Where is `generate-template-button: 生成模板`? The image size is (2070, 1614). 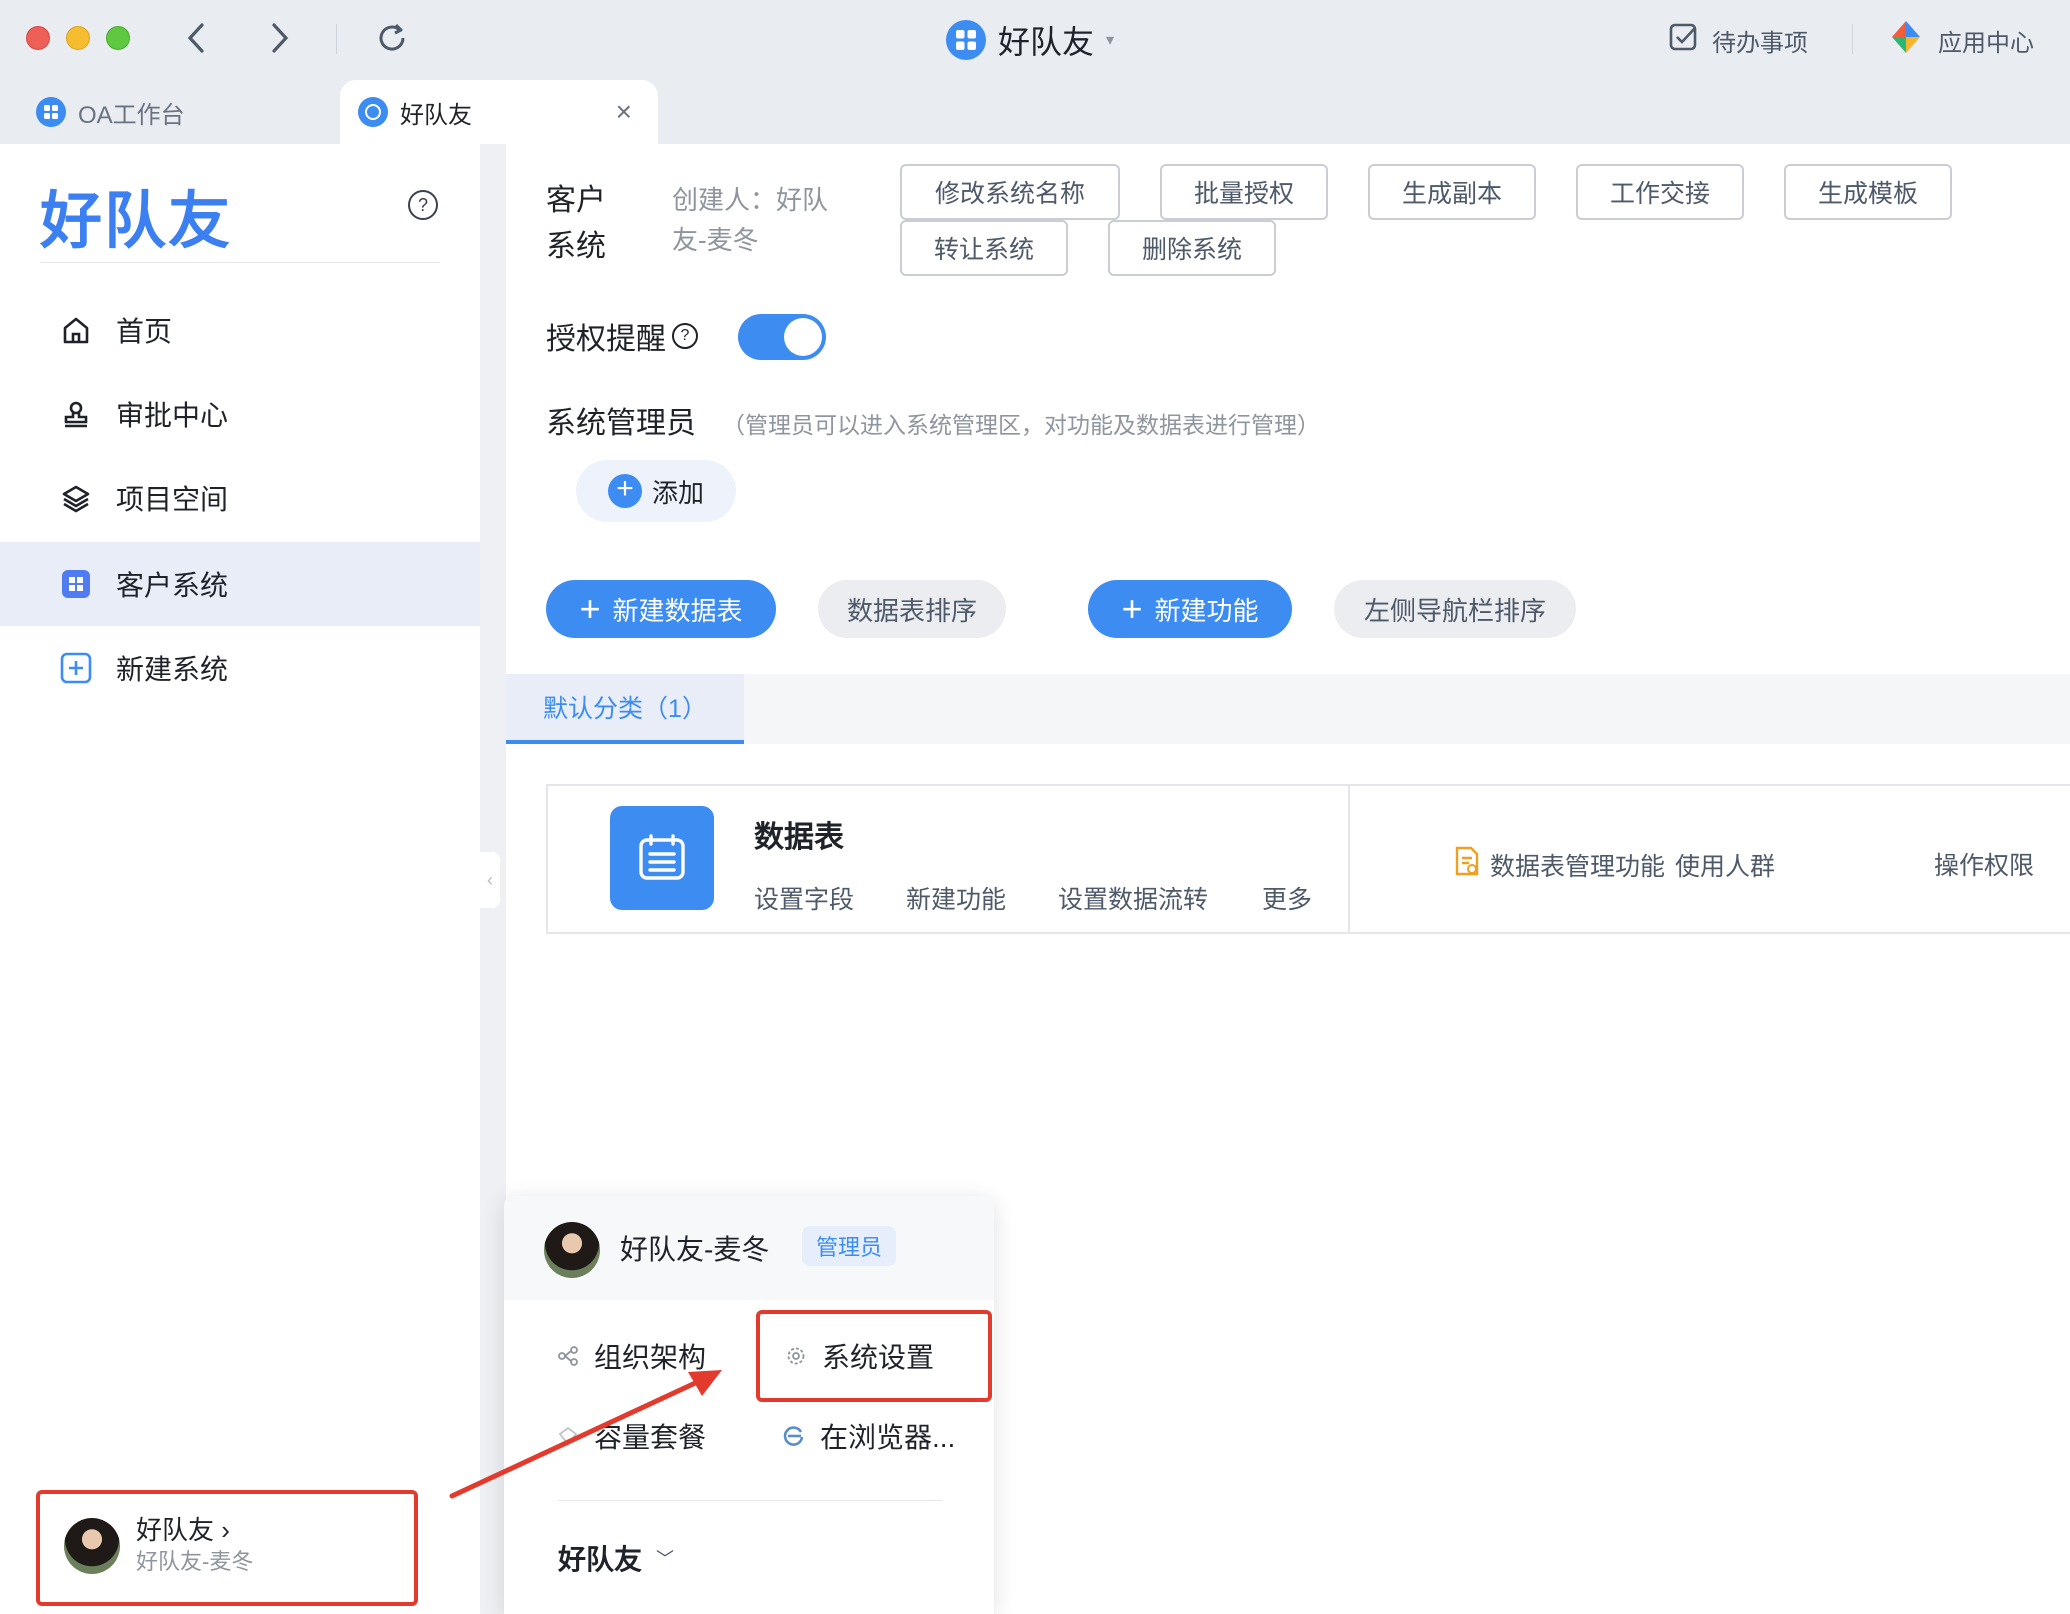 generate-template-button: 生成模板 is located at coordinates (1868, 192).